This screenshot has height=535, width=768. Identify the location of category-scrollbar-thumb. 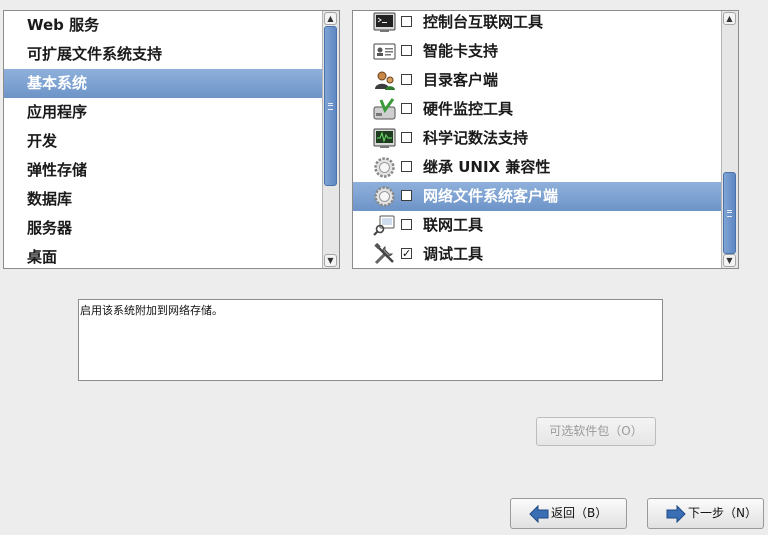
(330, 106).